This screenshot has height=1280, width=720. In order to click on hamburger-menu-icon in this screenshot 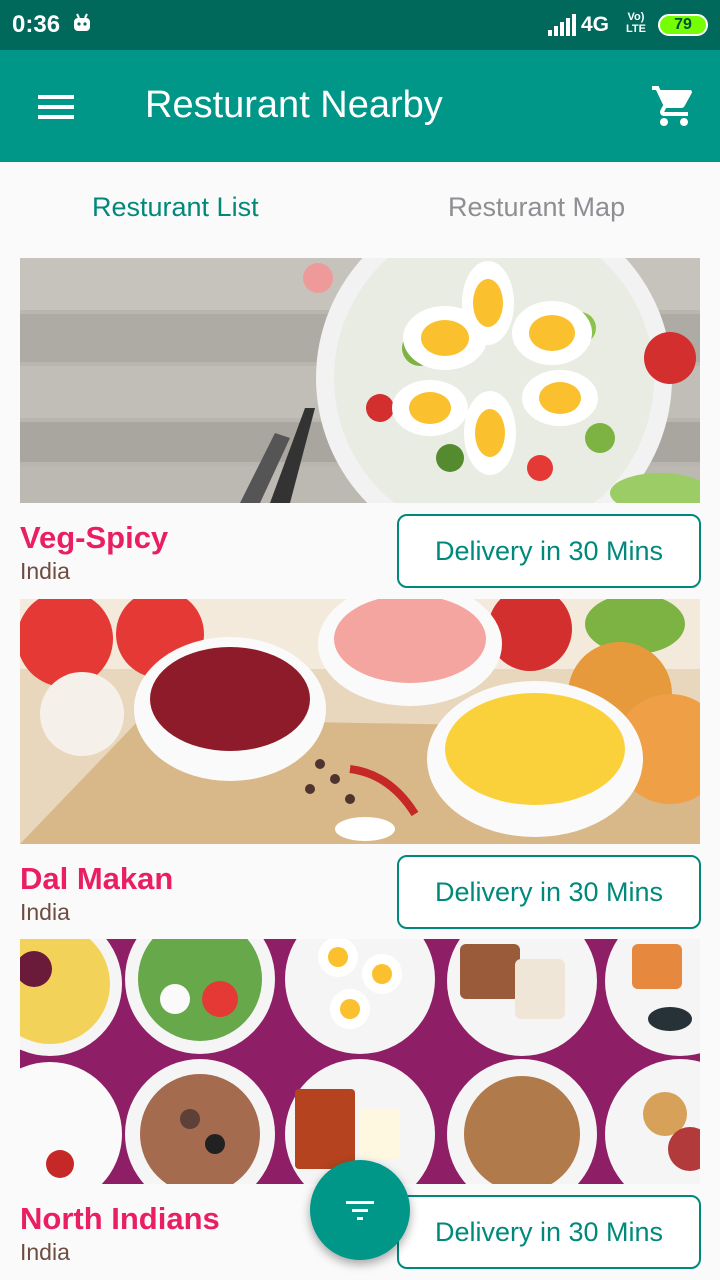, I will do `click(56, 106)`.